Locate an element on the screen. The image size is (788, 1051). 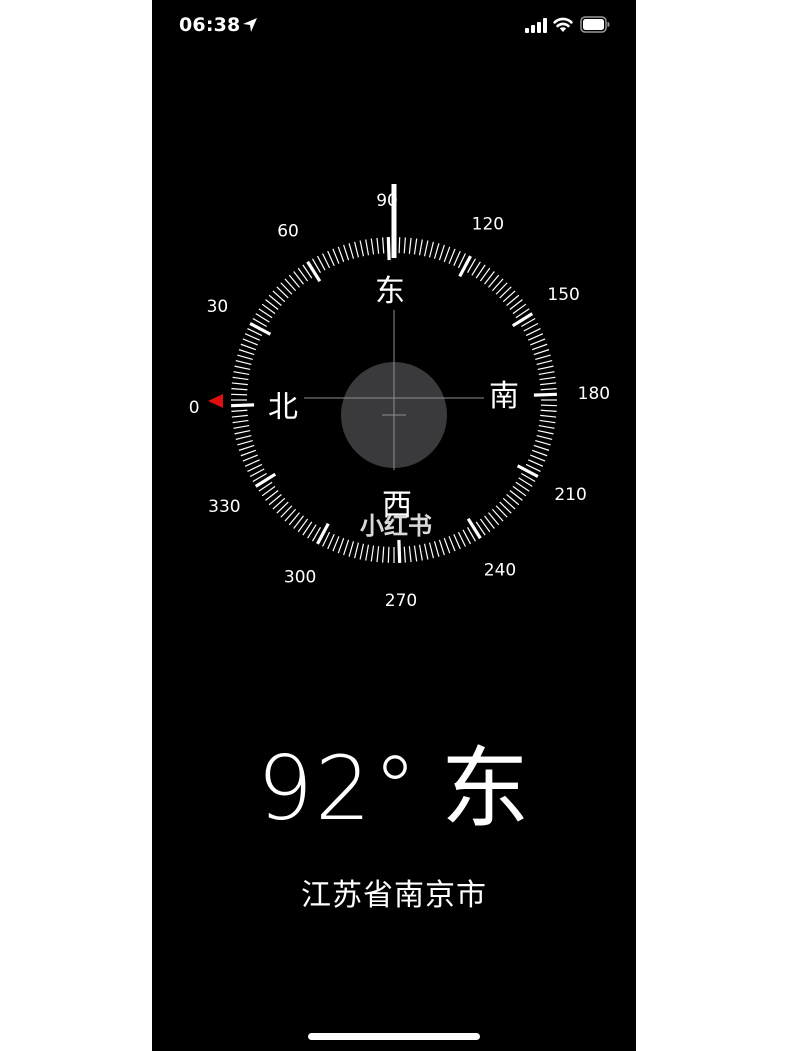
status-time: 06:38 is located at coordinates (210, 25).